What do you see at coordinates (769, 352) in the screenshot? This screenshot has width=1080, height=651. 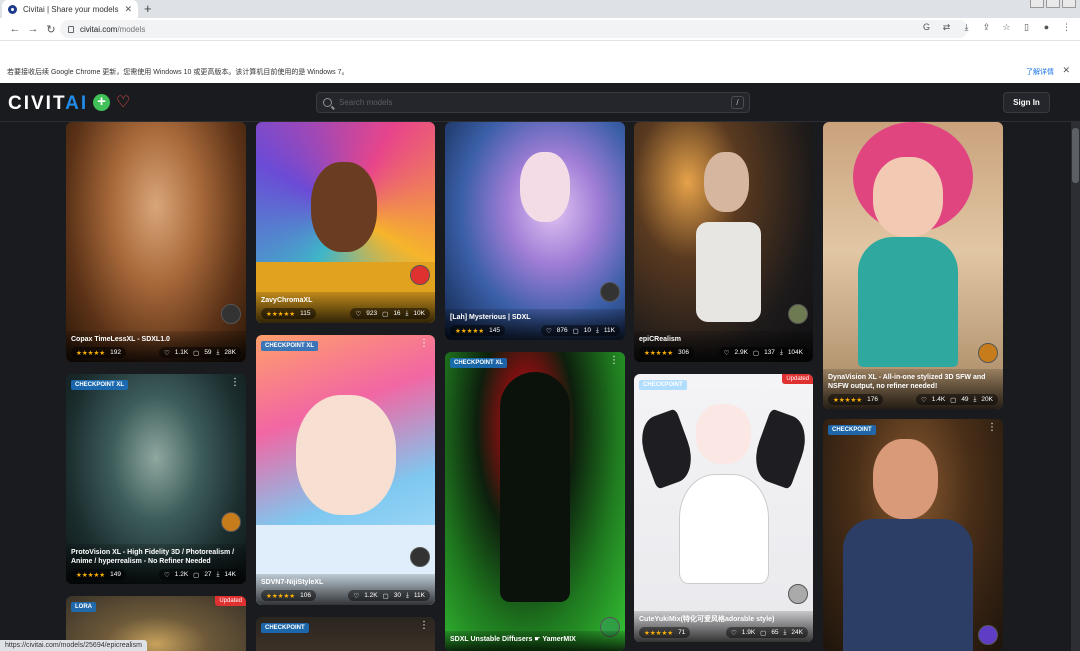 I see `comments-count: 137` at bounding box center [769, 352].